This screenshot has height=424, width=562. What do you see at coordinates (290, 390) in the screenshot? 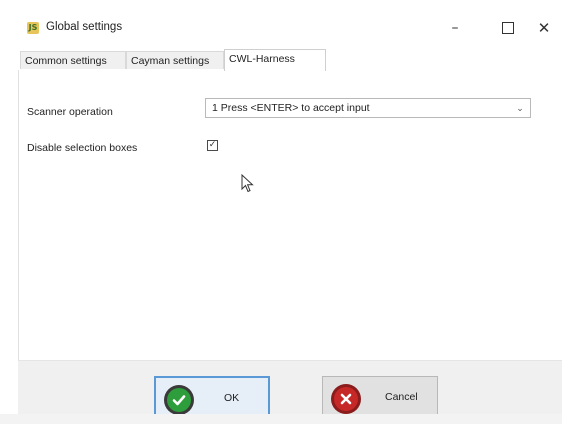
I see `dialog-footer: OK Cancel` at bounding box center [290, 390].